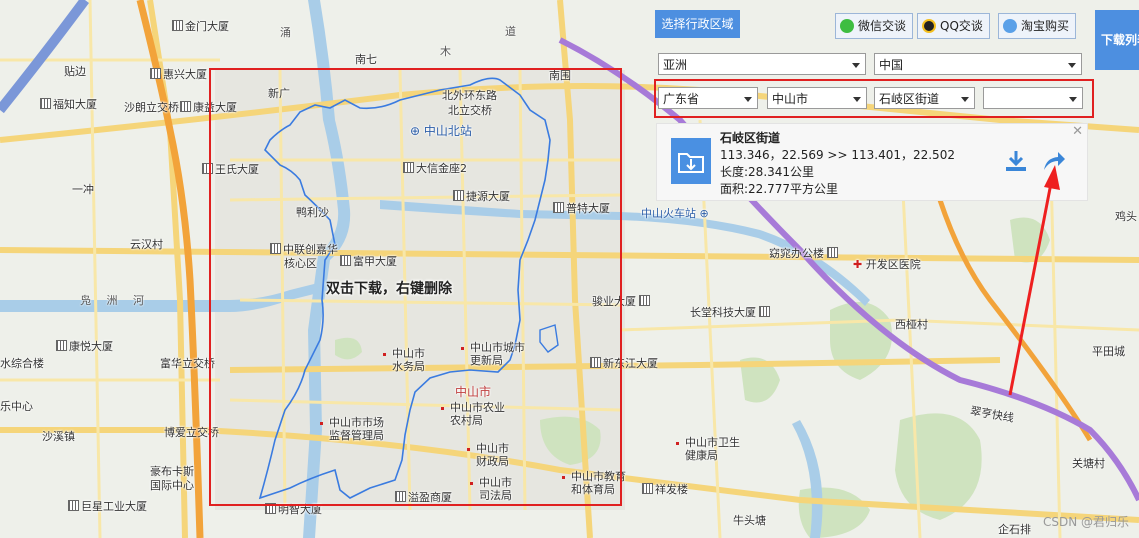 This screenshot has width=1139, height=538. What do you see at coordinates (779, 189) in the screenshot?
I see `region-area: 面积:22.777平方公里` at bounding box center [779, 189].